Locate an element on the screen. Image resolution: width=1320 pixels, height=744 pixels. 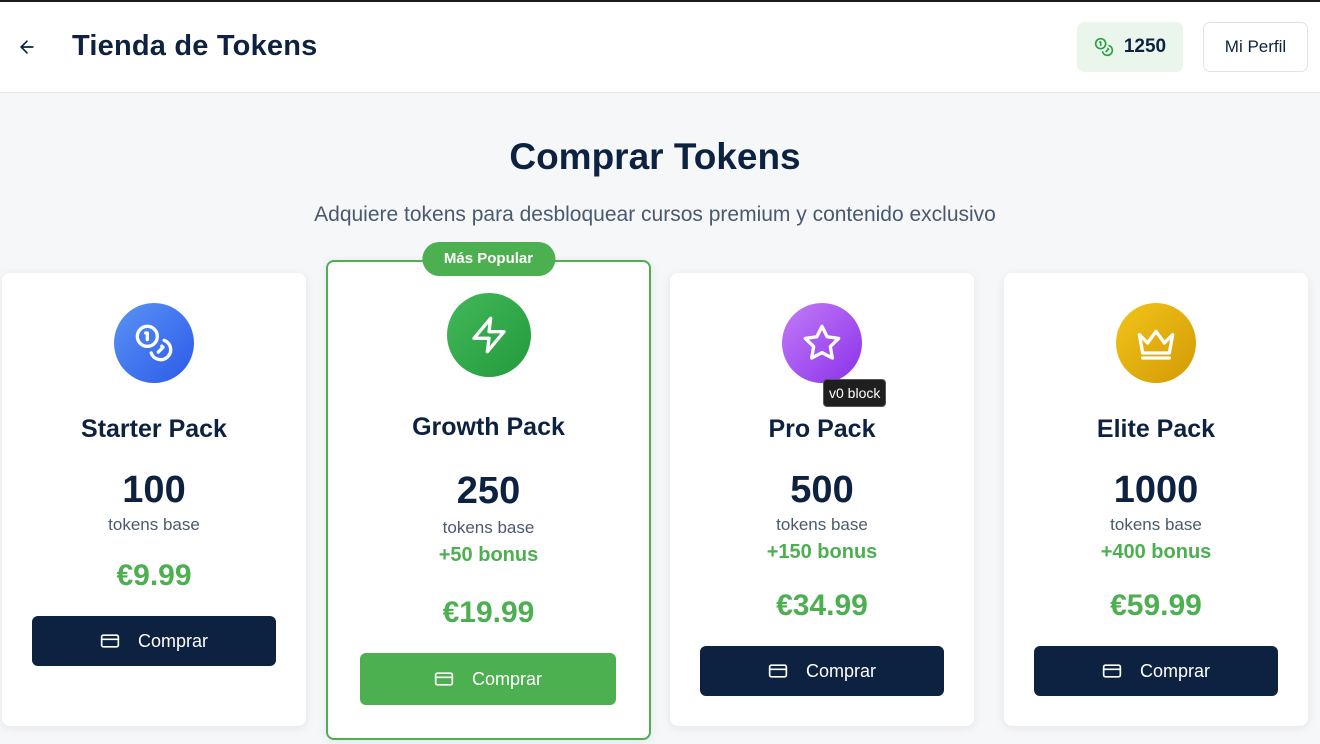
top-bar: Tienda de Tokens 1250 Mi Perfil is located at coordinates (660, 47).